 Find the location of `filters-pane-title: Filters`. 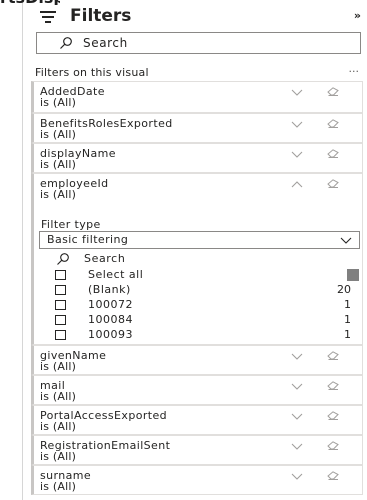

filters-pane-title: Filters is located at coordinates (101, 16).